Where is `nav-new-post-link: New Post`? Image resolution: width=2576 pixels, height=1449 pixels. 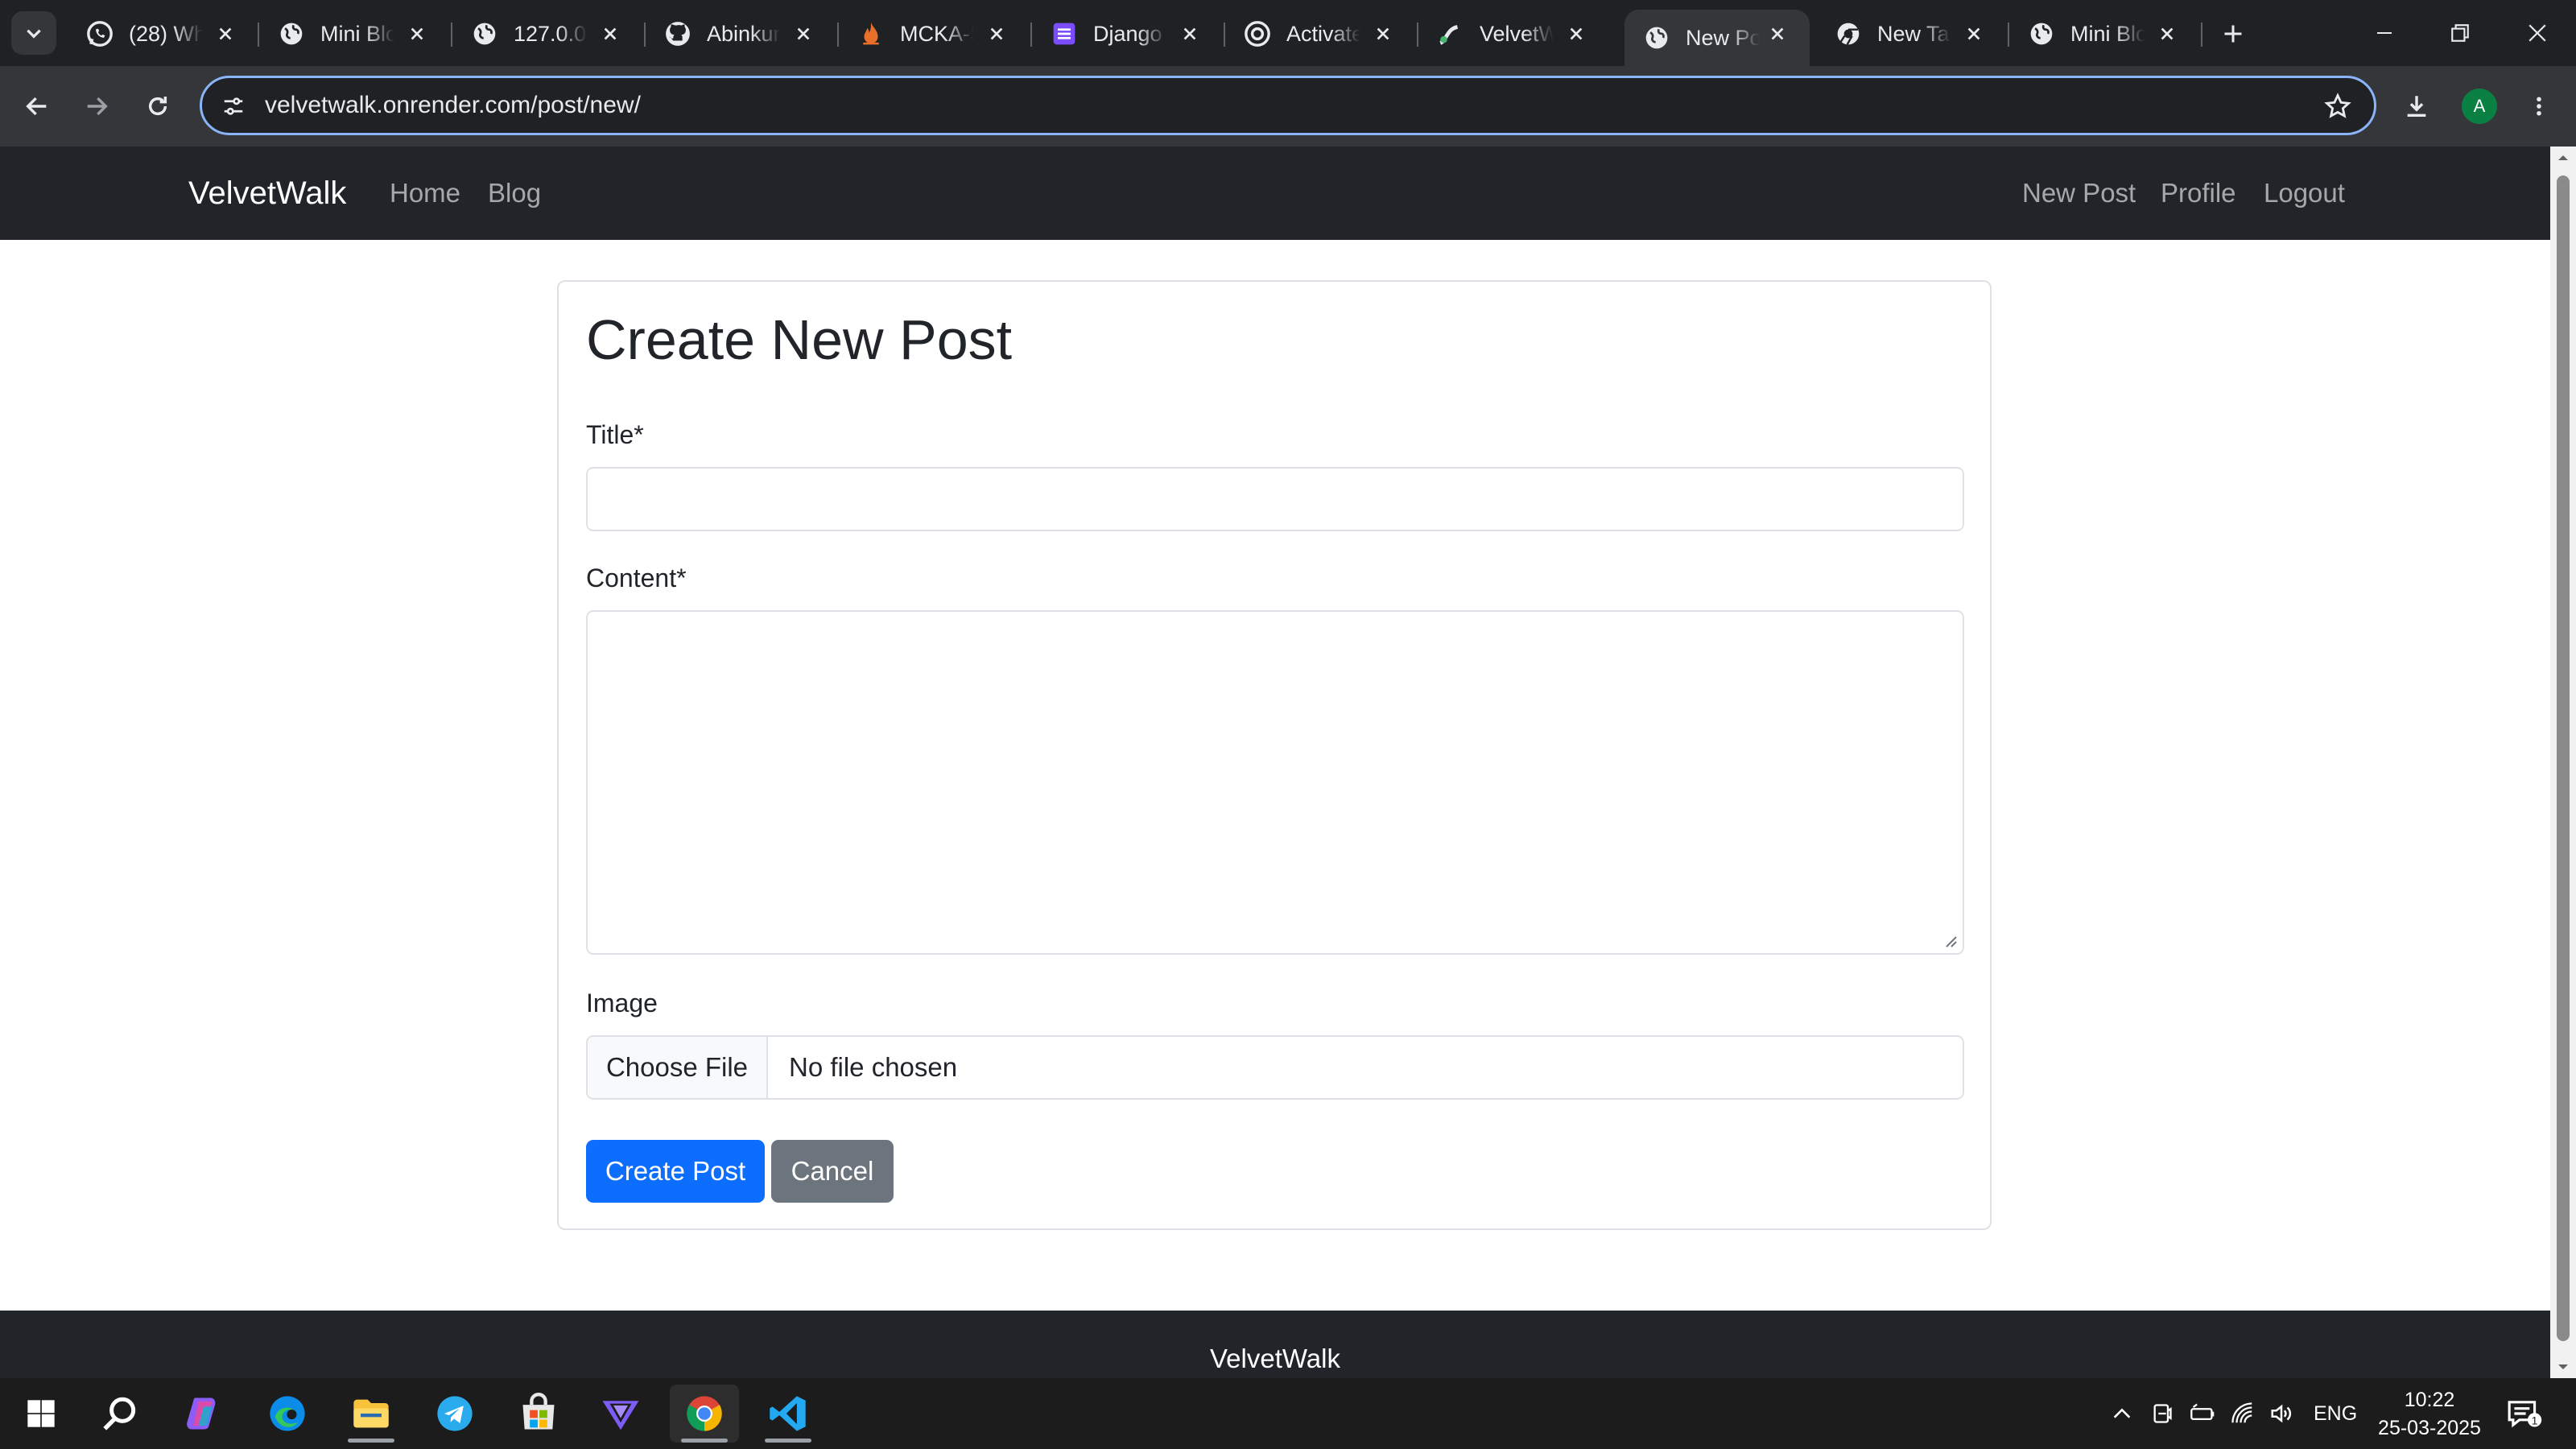
nav-new-post-link: New Post is located at coordinates (2079, 193).